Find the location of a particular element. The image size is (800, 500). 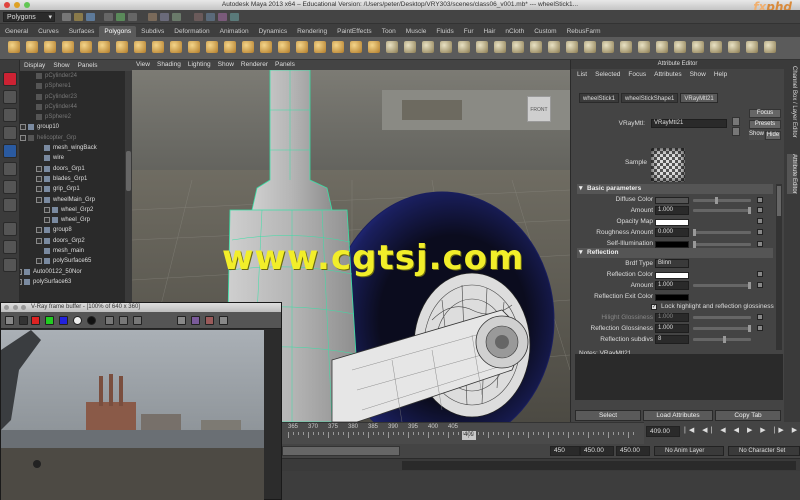

green-channel-icon is located at coordinates (49, 320).